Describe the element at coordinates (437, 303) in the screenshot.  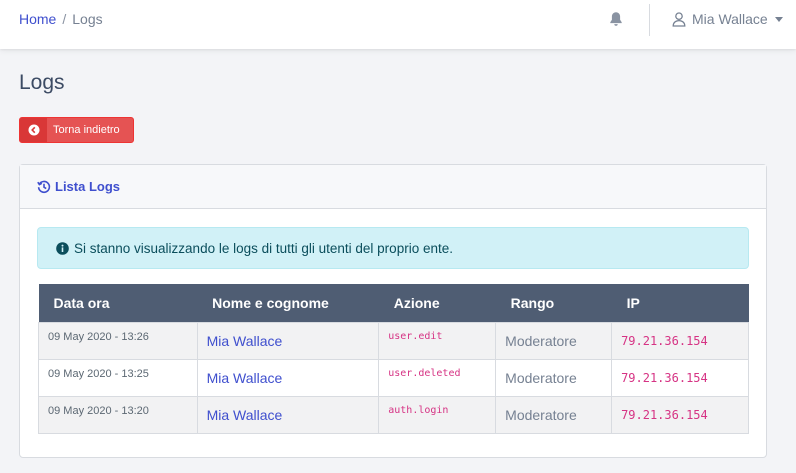
I see `column-header-action: Azione` at that location.